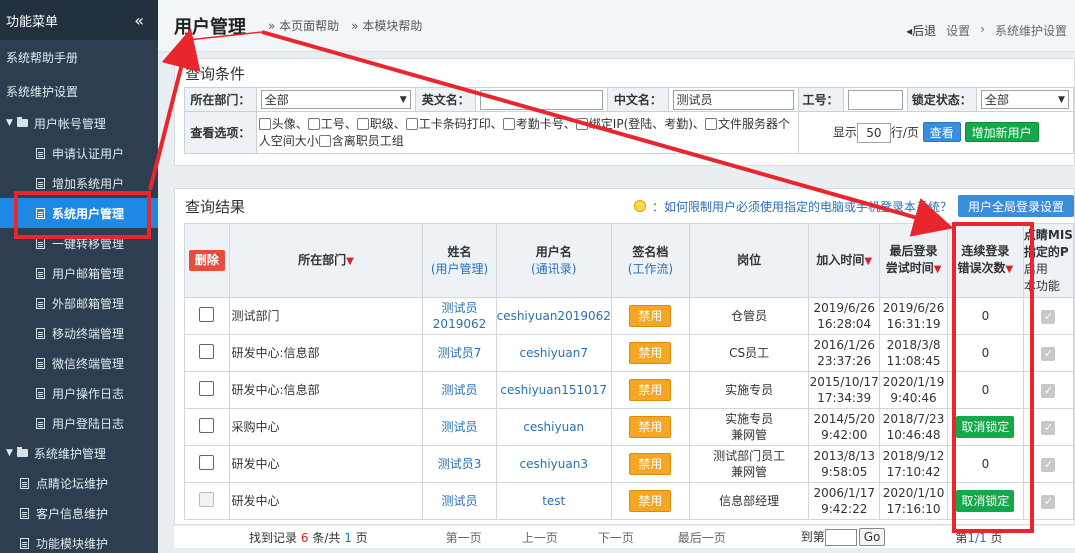 The image size is (1075, 553). What do you see at coordinates (459, 316) in the screenshot?
I see `name-cell: 测试员 2019062` at bounding box center [459, 316].